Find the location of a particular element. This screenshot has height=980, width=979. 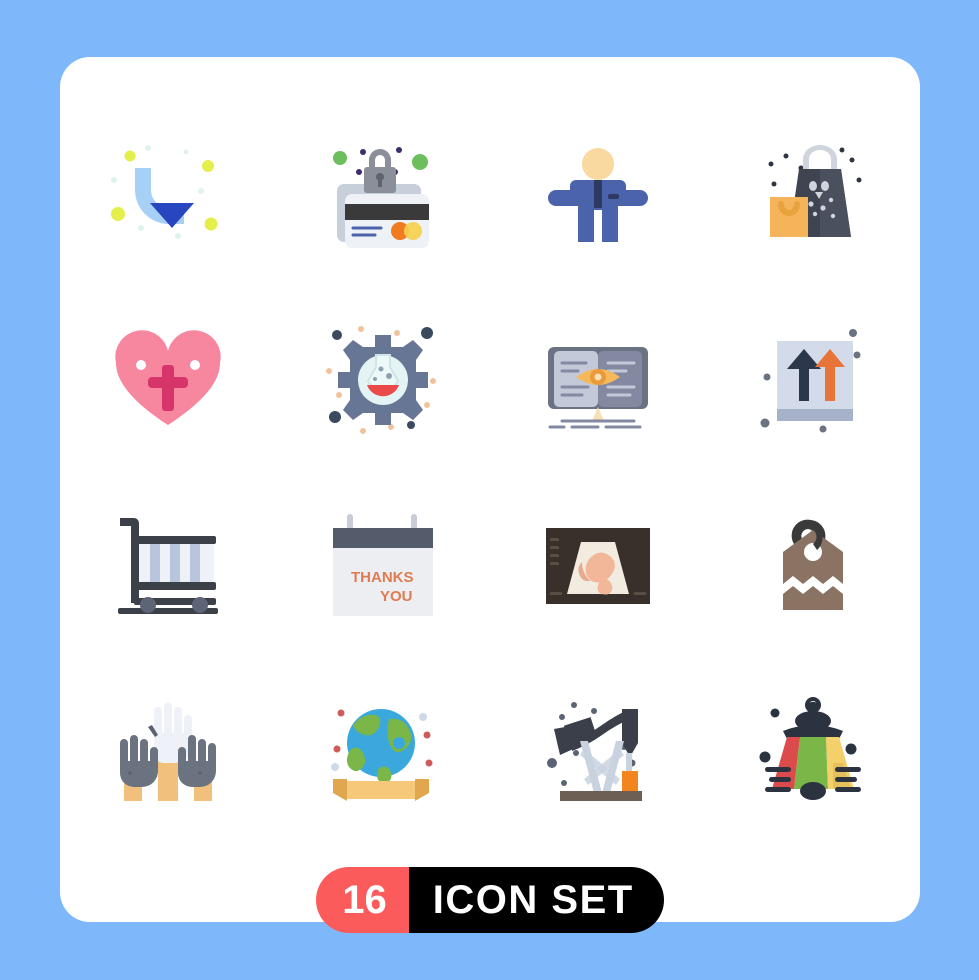

icon-cell-oil-pump-jack is located at coordinates (597, 750).